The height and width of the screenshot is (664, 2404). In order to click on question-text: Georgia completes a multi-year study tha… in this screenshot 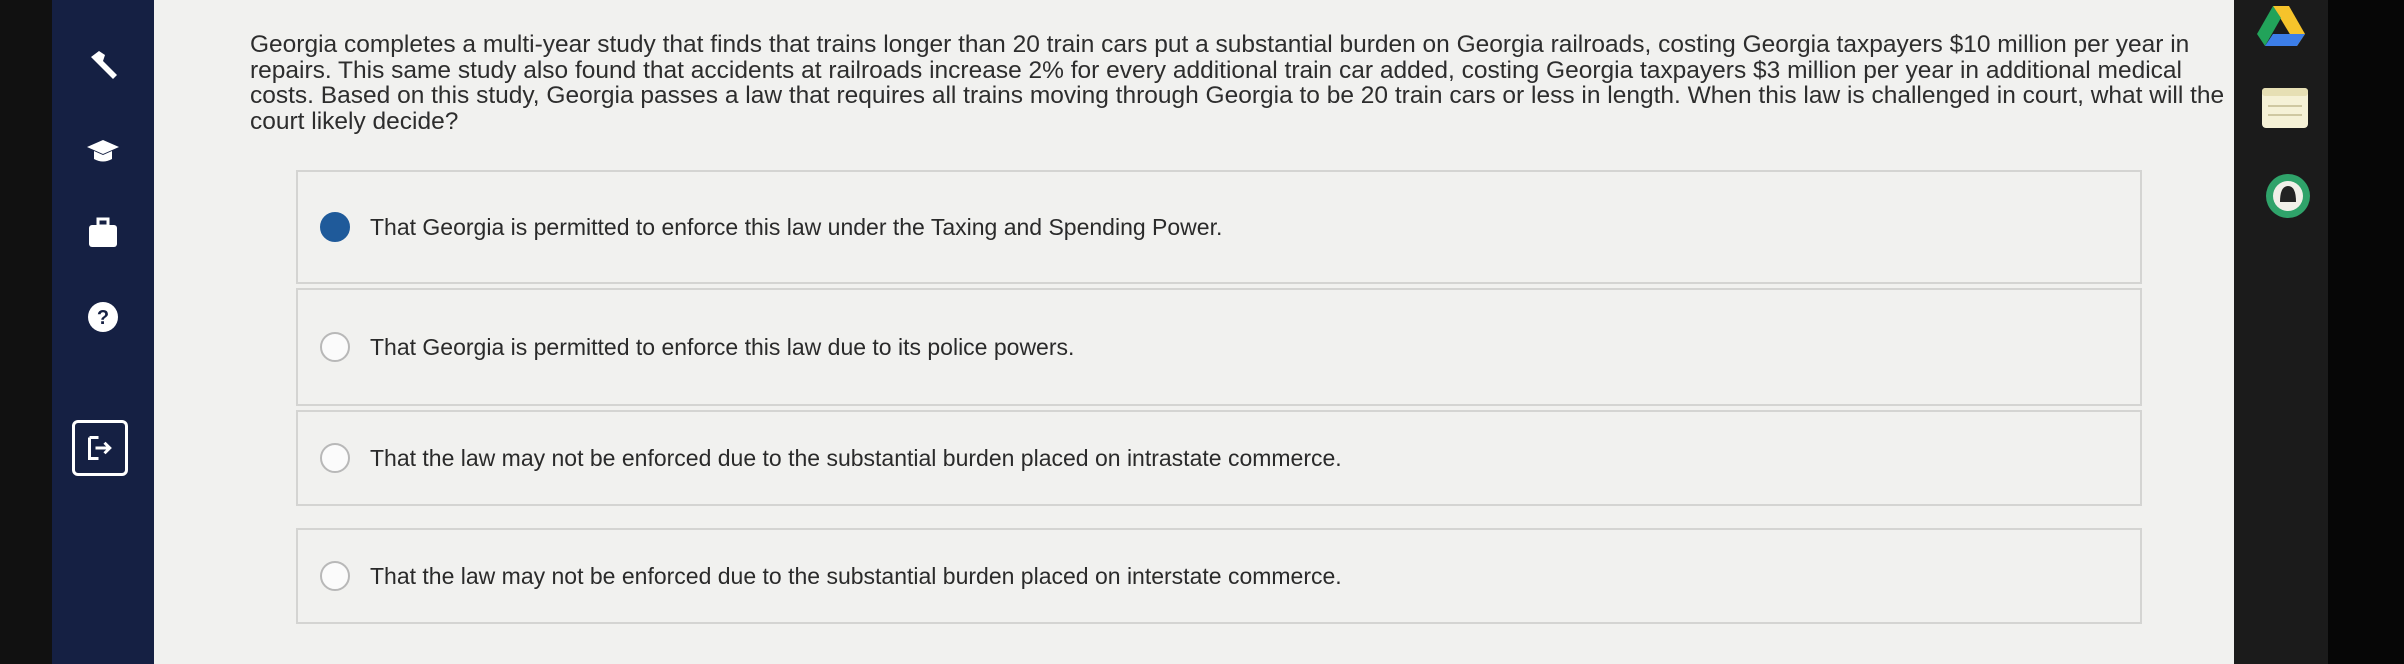, I will do `click(1237, 83)`.